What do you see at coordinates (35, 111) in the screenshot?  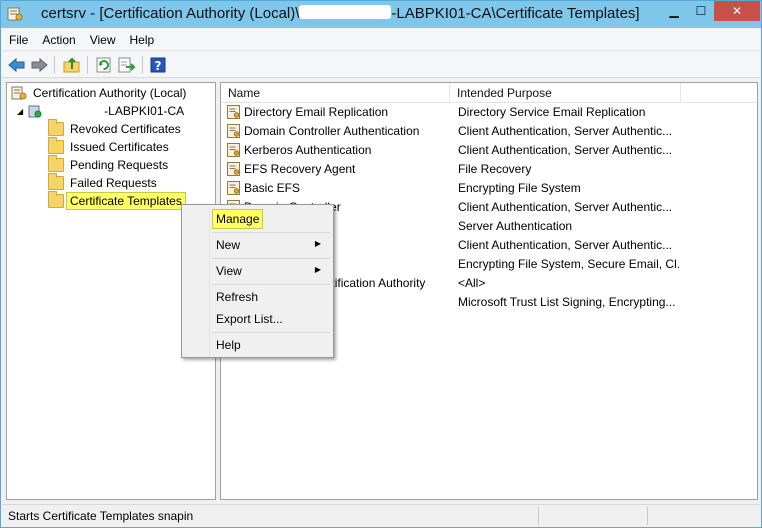 I see `ca-server-icon` at bounding box center [35, 111].